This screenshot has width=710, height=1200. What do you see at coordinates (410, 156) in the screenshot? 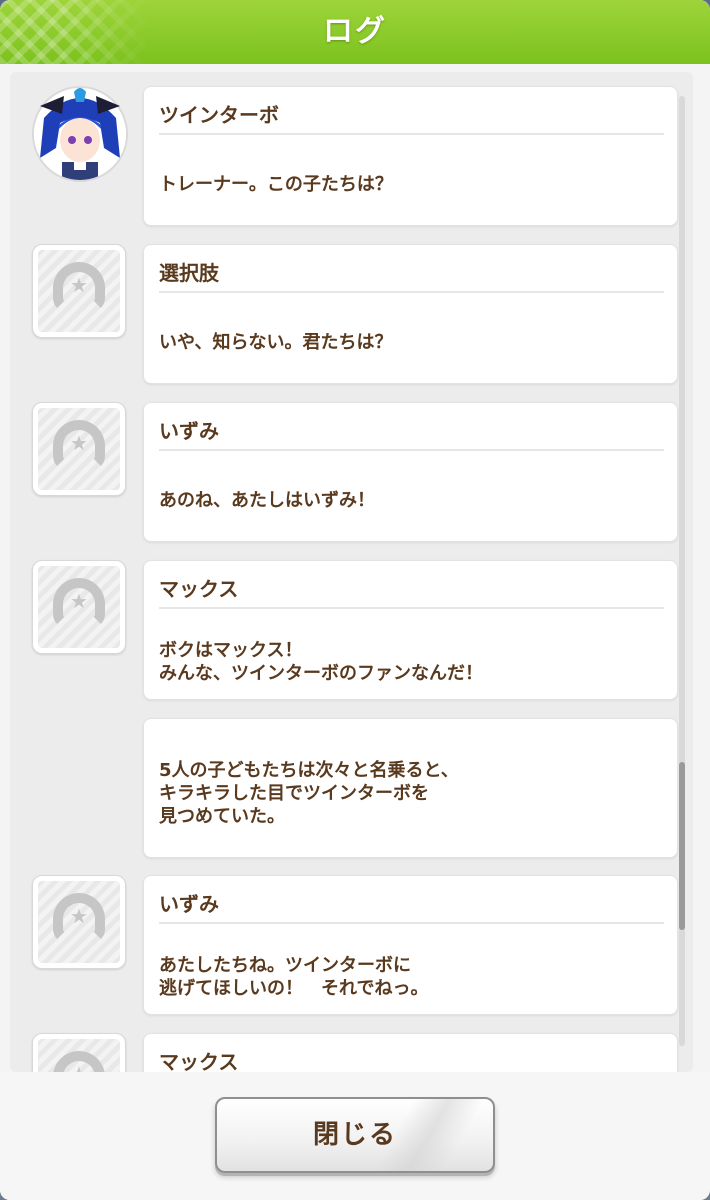
I see `message-card: ツインターボ トレーナー。この子たちは？` at bounding box center [410, 156].